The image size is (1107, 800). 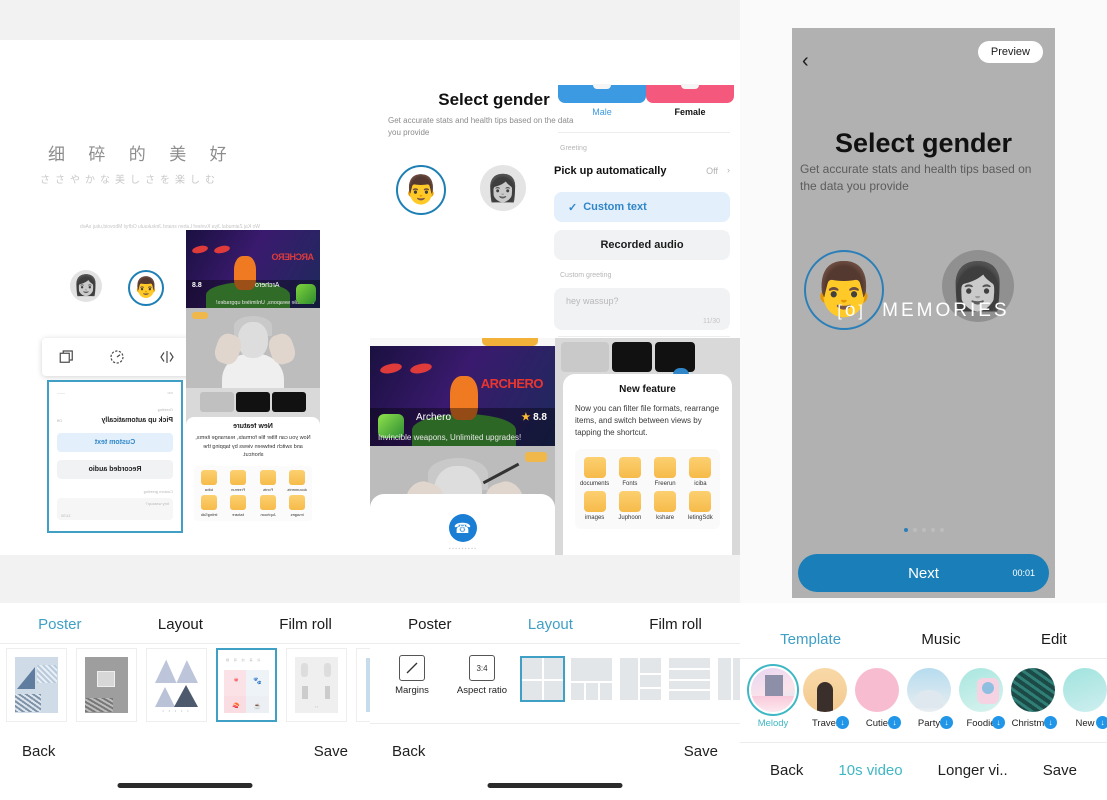 What do you see at coordinates (825, 698) in the screenshot?
I see `template-travel: ↓ Travel` at bounding box center [825, 698].